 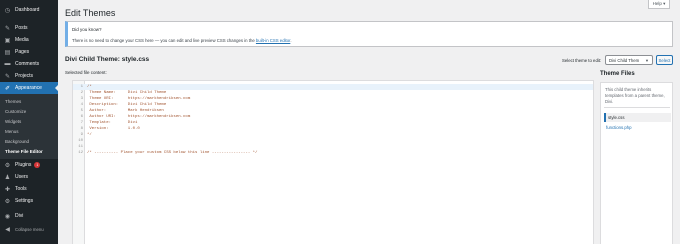 What do you see at coordinates (29, 101) in the screenshot?
I see `submenu-item-themes: Themes` at bounding box center [29, 101].